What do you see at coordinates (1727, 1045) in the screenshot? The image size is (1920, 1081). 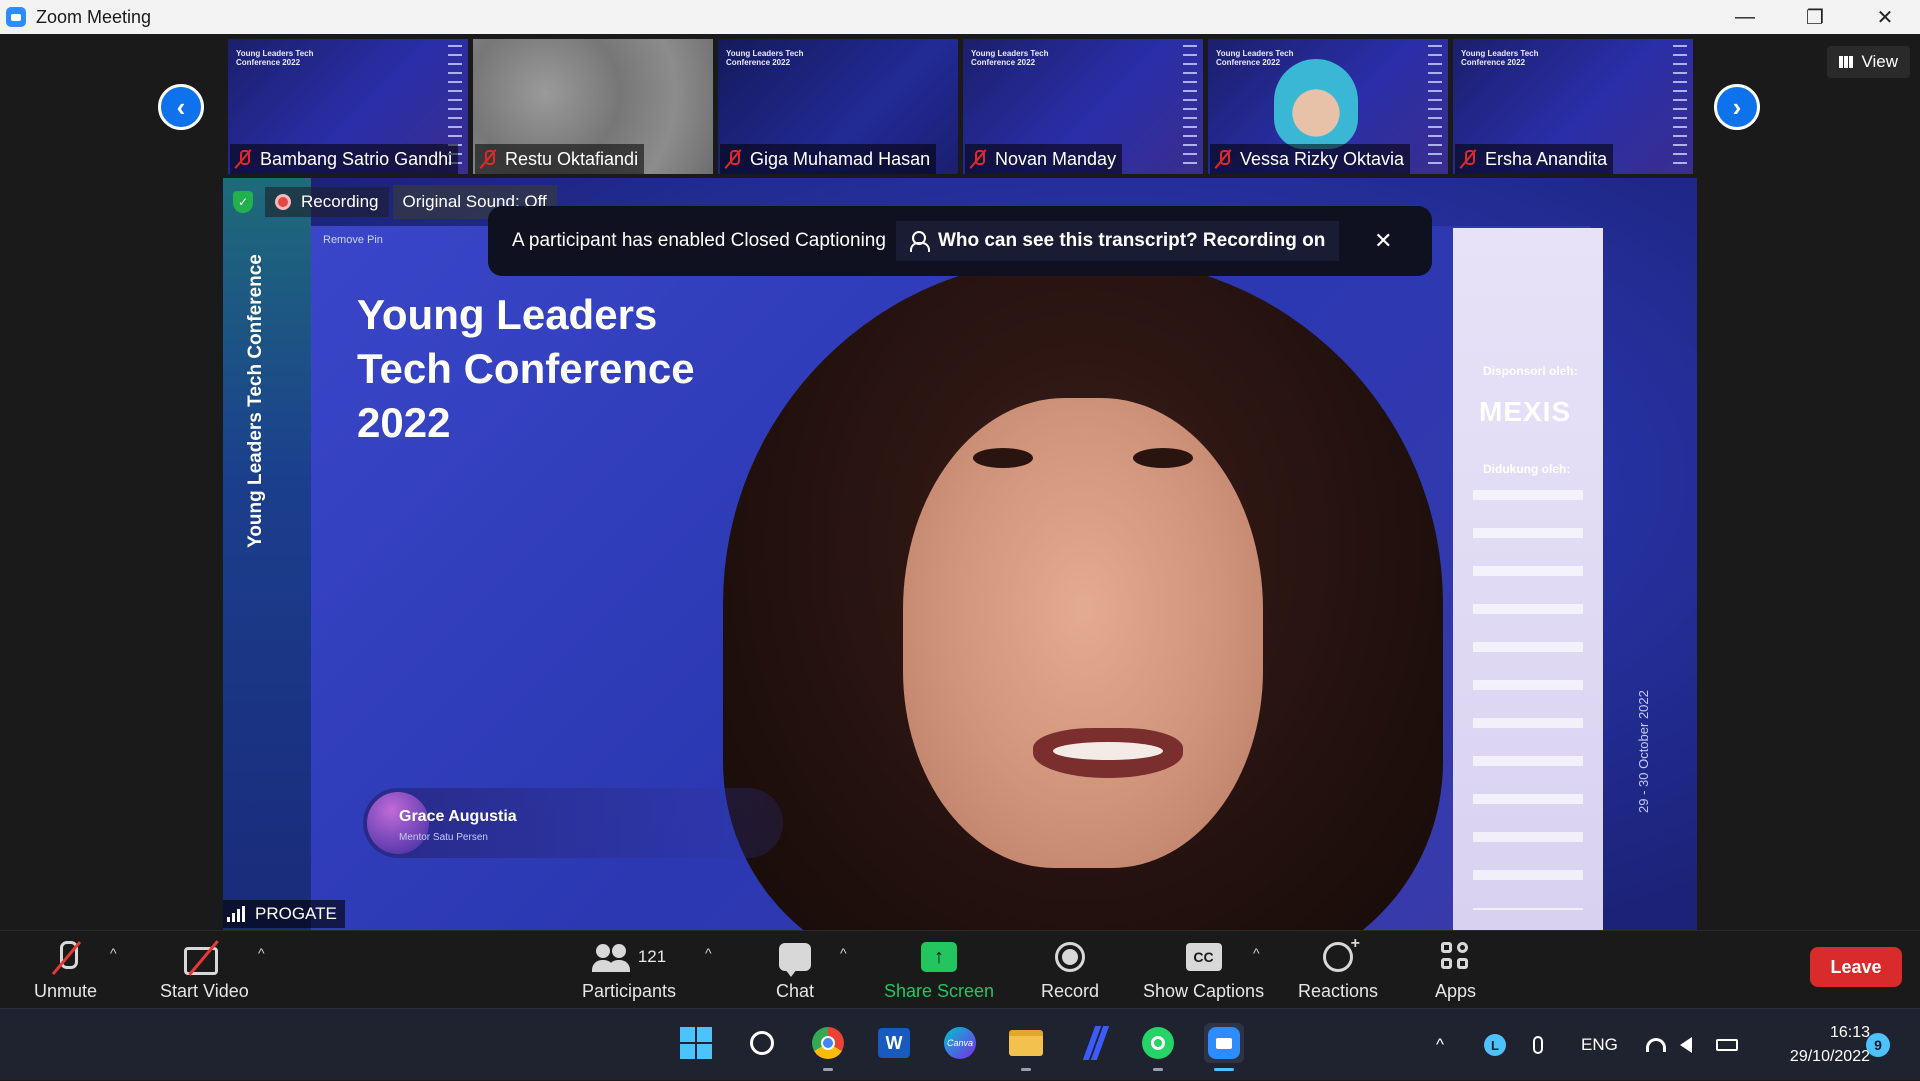 I see `battery-icon` at bounding box center [1727, 1045].